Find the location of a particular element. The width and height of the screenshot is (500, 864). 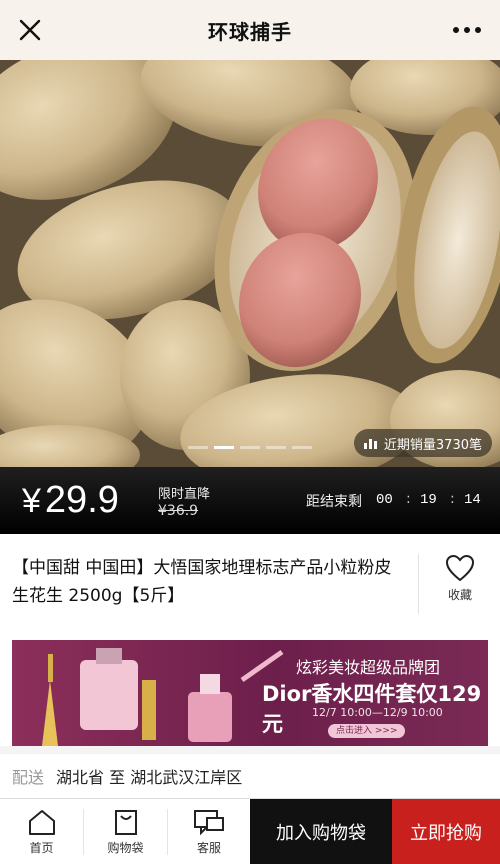

tab-shopping-bag-label: 购物袋 is located at coordinates (125, 848).